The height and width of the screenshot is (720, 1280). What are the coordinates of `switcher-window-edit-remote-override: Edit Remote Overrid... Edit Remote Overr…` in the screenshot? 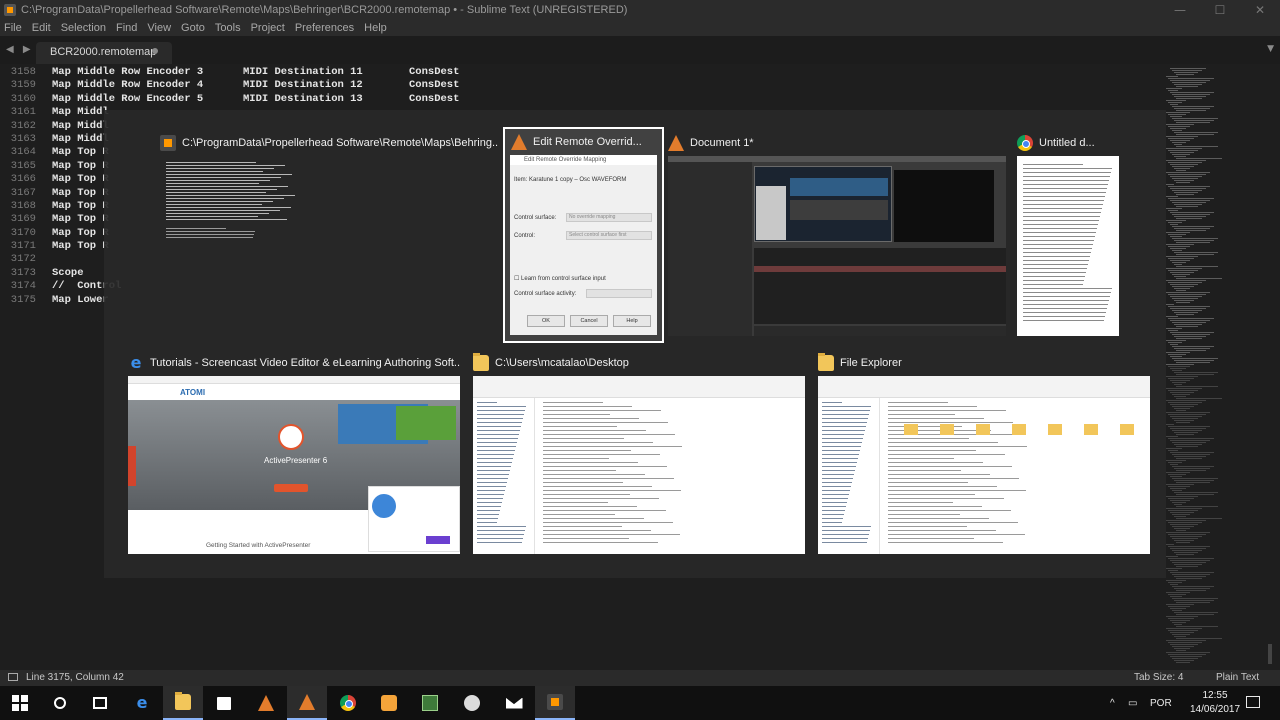 It's located at (583, 235).